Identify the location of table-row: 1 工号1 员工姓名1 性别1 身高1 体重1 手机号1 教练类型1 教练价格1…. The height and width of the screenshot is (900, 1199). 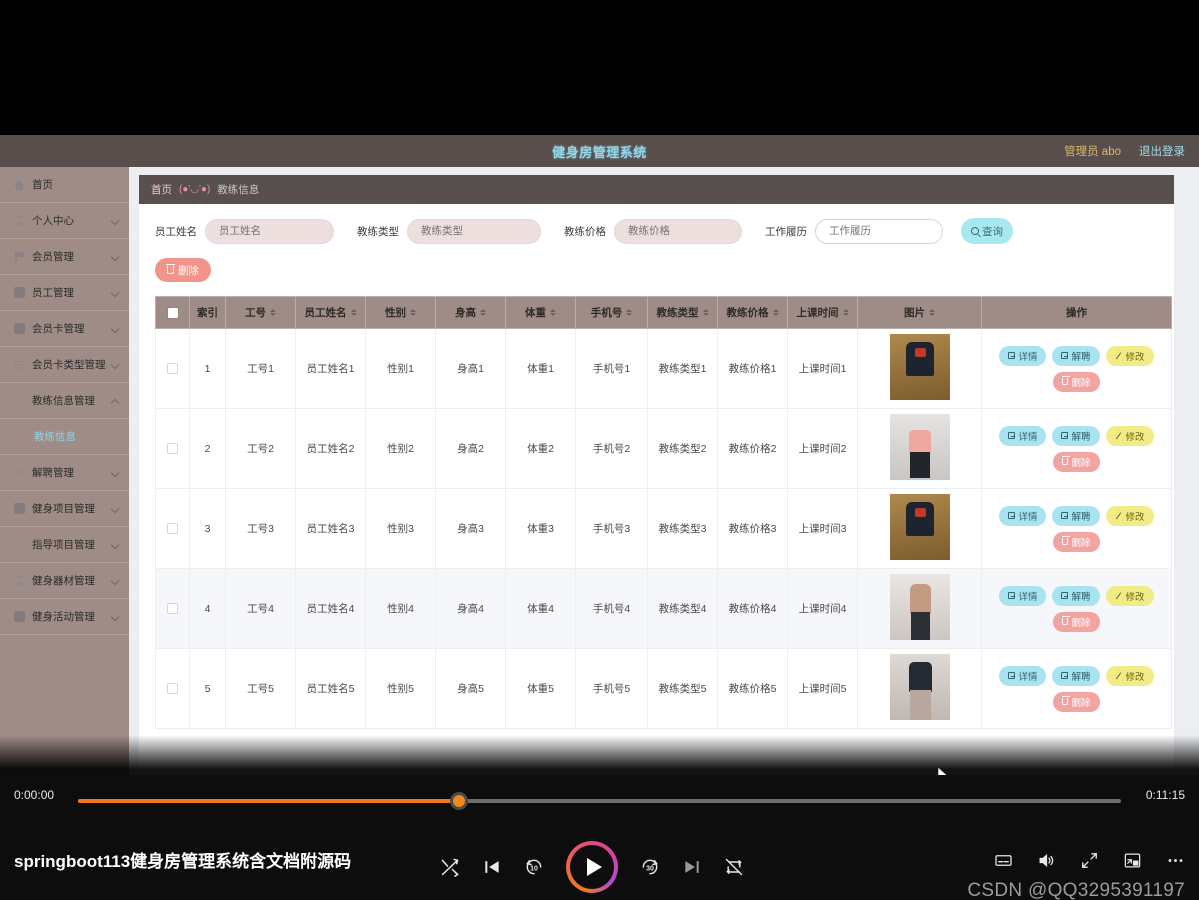
(663, 368).